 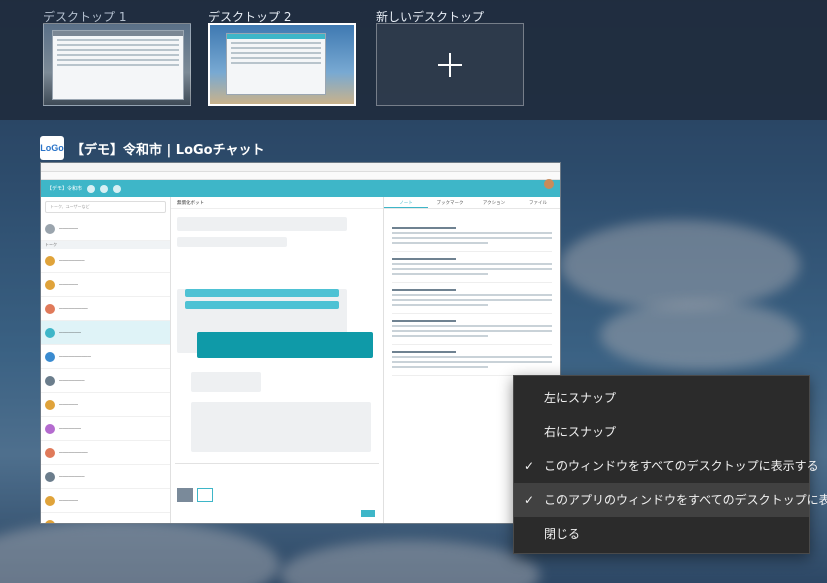 What do you see at coordinates (105, 357) in the screenshot?
I see `list-item: ──────────` at bounding box center [105, 357].